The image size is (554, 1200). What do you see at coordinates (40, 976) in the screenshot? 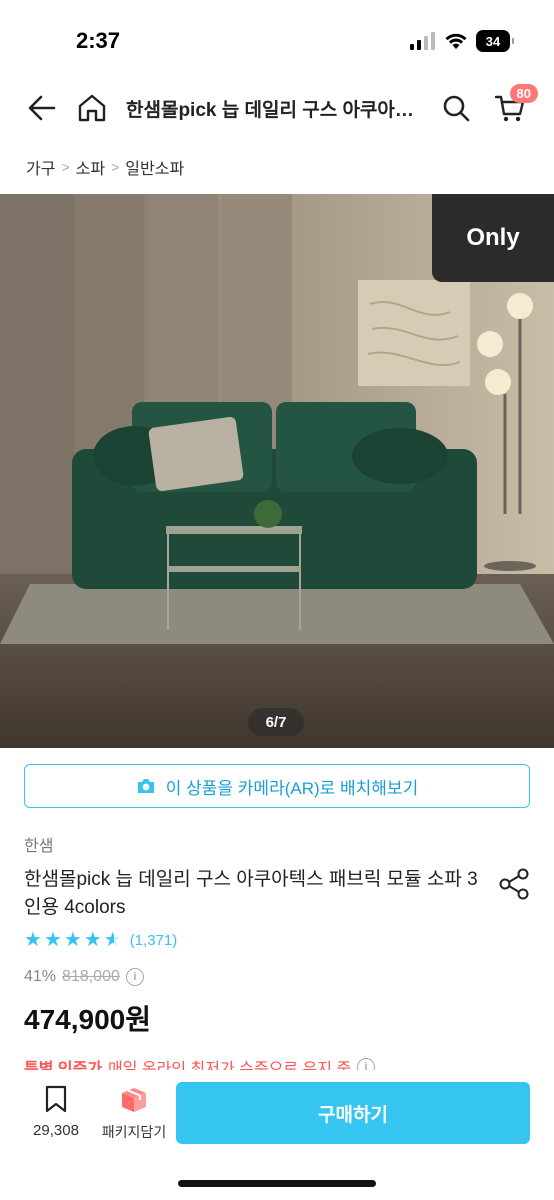
I see `discount-rate: 41%` at bounding box center [40, 976].